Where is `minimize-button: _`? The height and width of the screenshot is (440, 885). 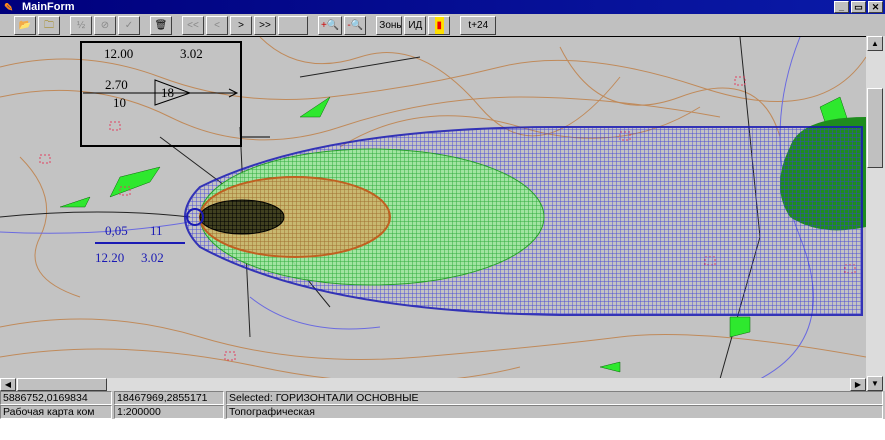 minimize-button: _ is located at coordinates (841, 7).